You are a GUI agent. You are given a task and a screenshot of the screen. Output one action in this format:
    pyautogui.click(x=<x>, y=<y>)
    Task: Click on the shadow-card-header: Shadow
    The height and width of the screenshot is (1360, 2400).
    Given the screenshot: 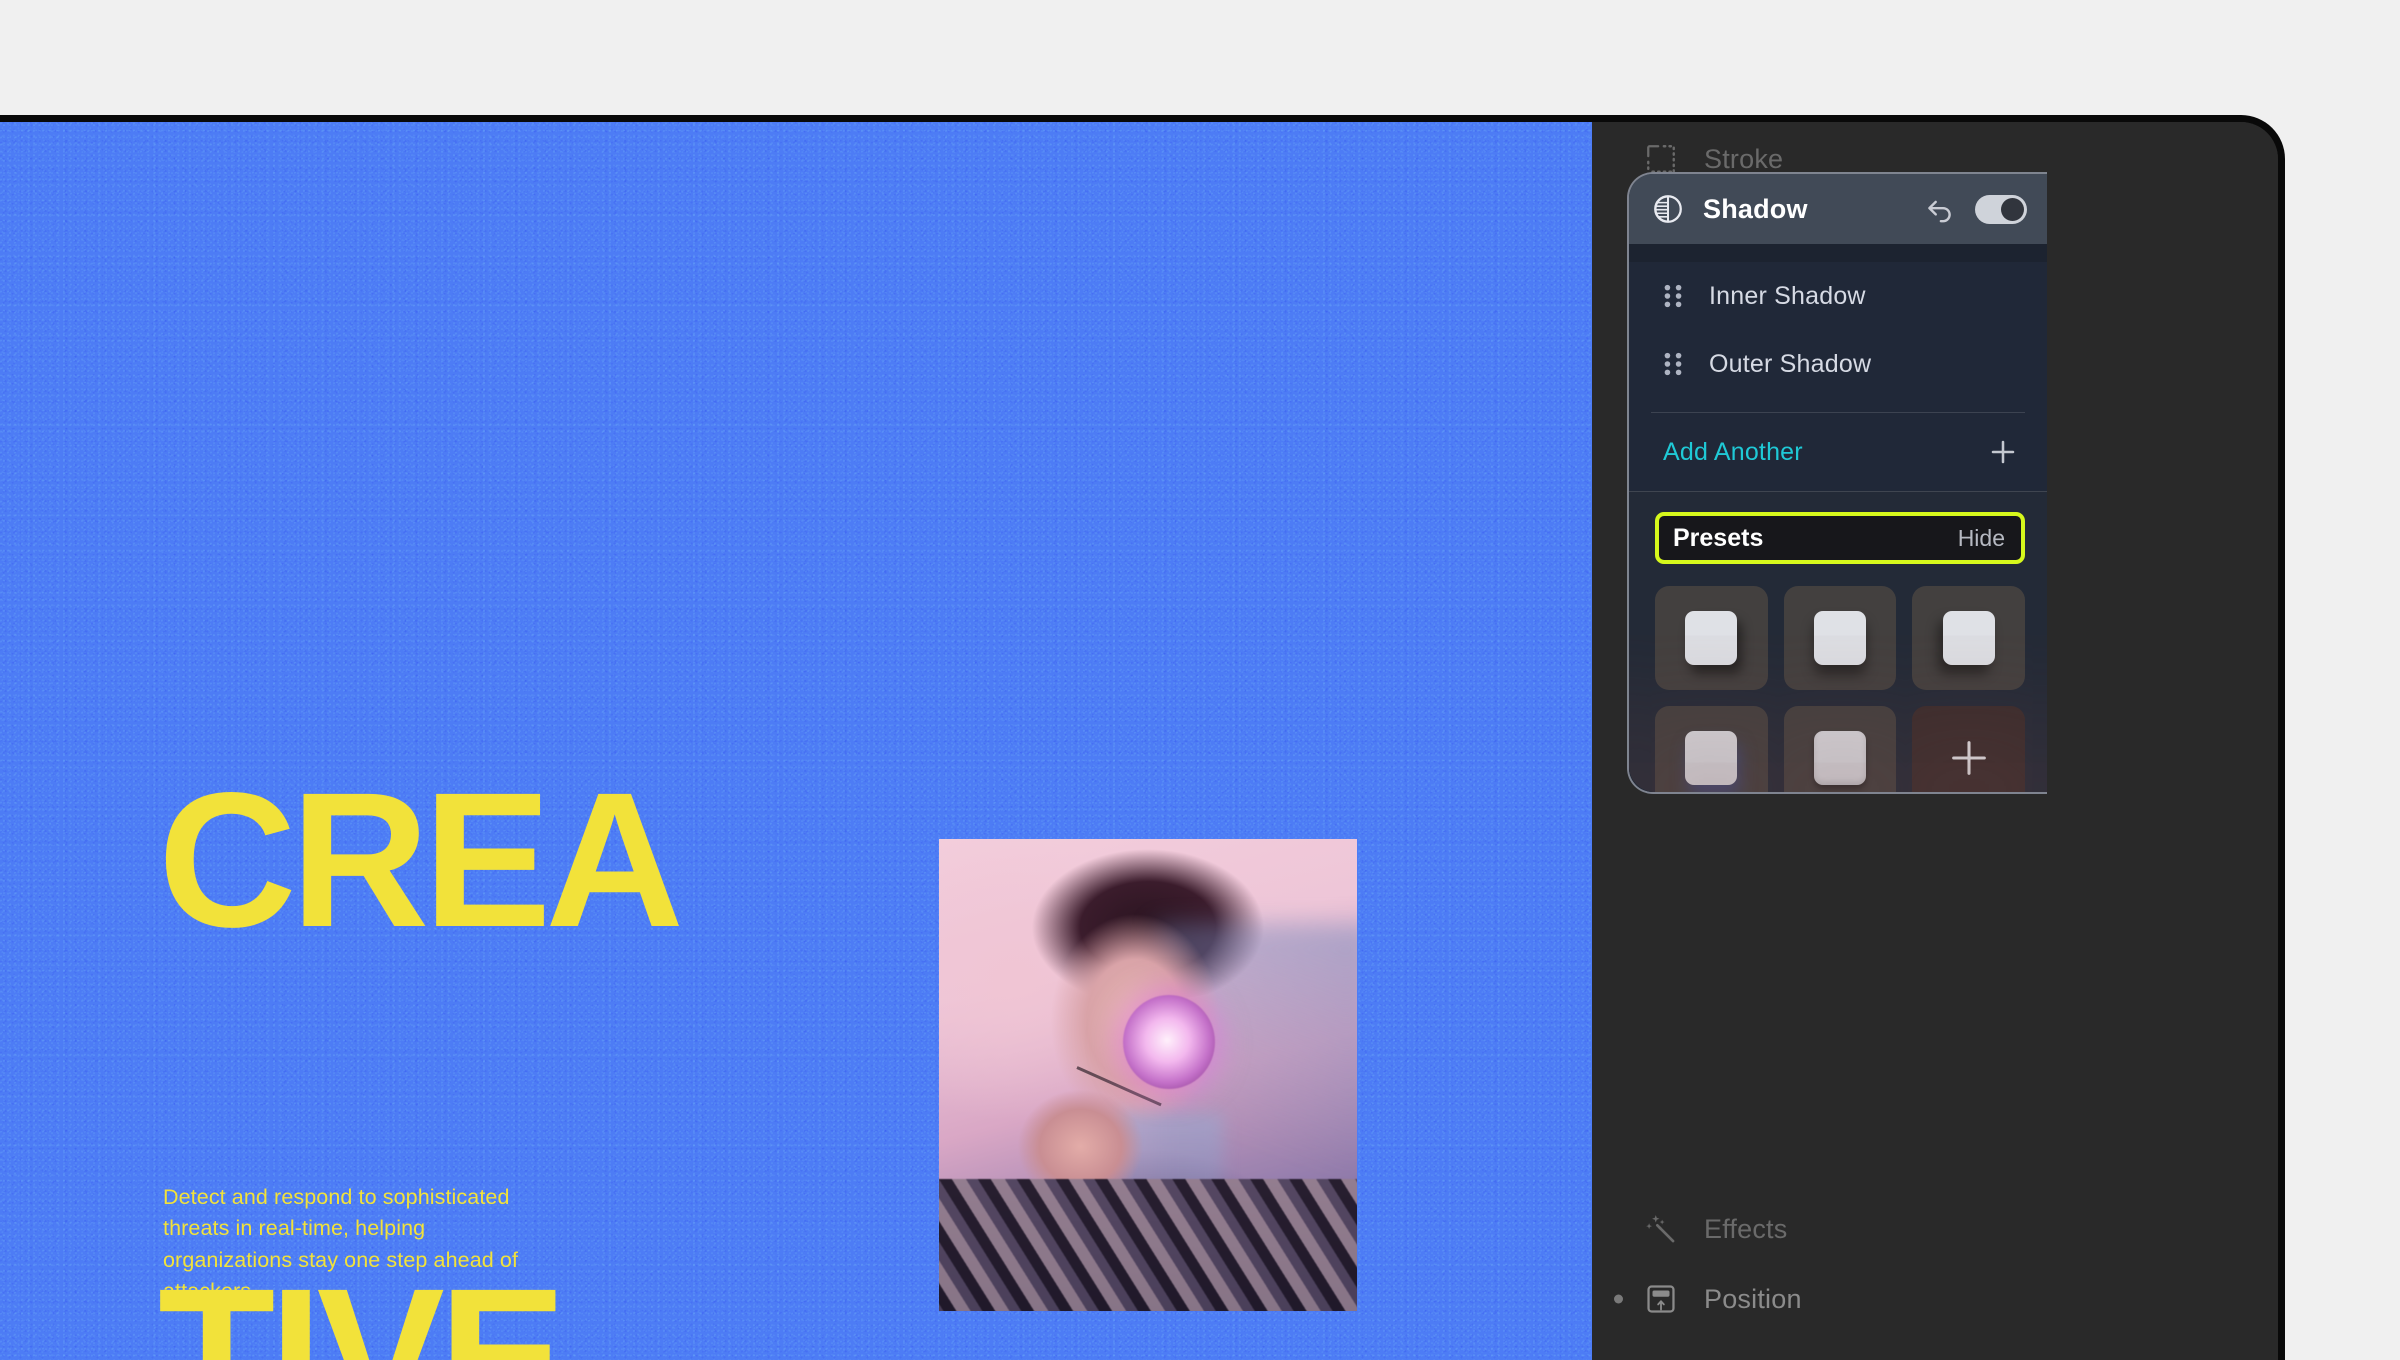 What is the action you would take?
    pyautogui.click(x=1838, y=209)
    